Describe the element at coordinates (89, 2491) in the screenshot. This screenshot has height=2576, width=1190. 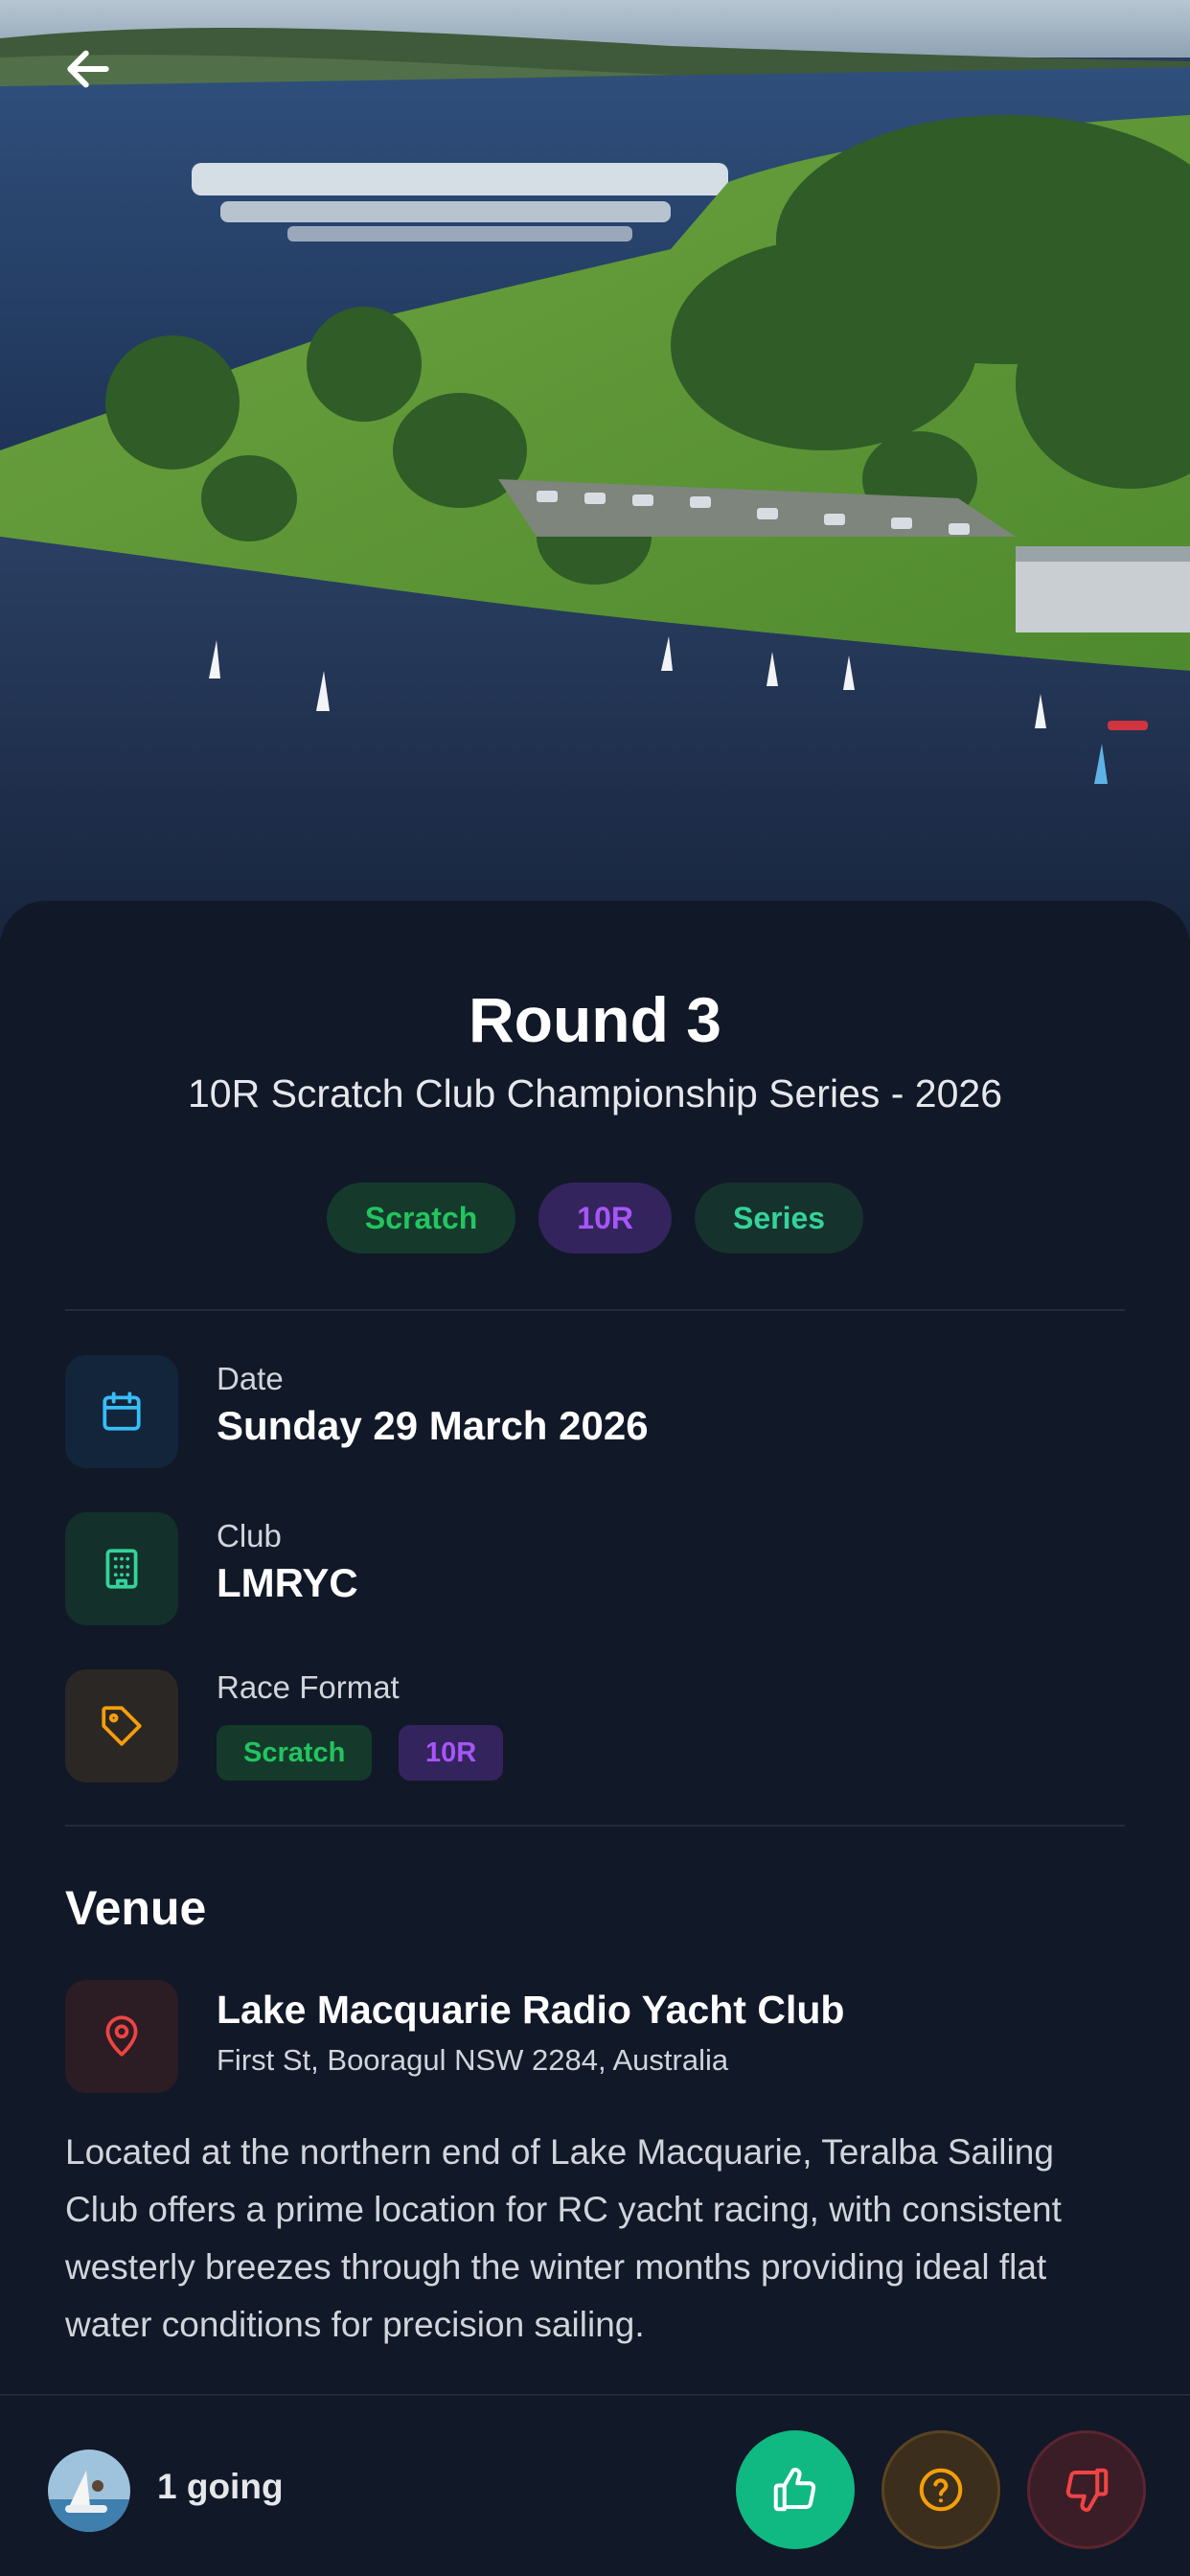
I see `avatar` at that location.